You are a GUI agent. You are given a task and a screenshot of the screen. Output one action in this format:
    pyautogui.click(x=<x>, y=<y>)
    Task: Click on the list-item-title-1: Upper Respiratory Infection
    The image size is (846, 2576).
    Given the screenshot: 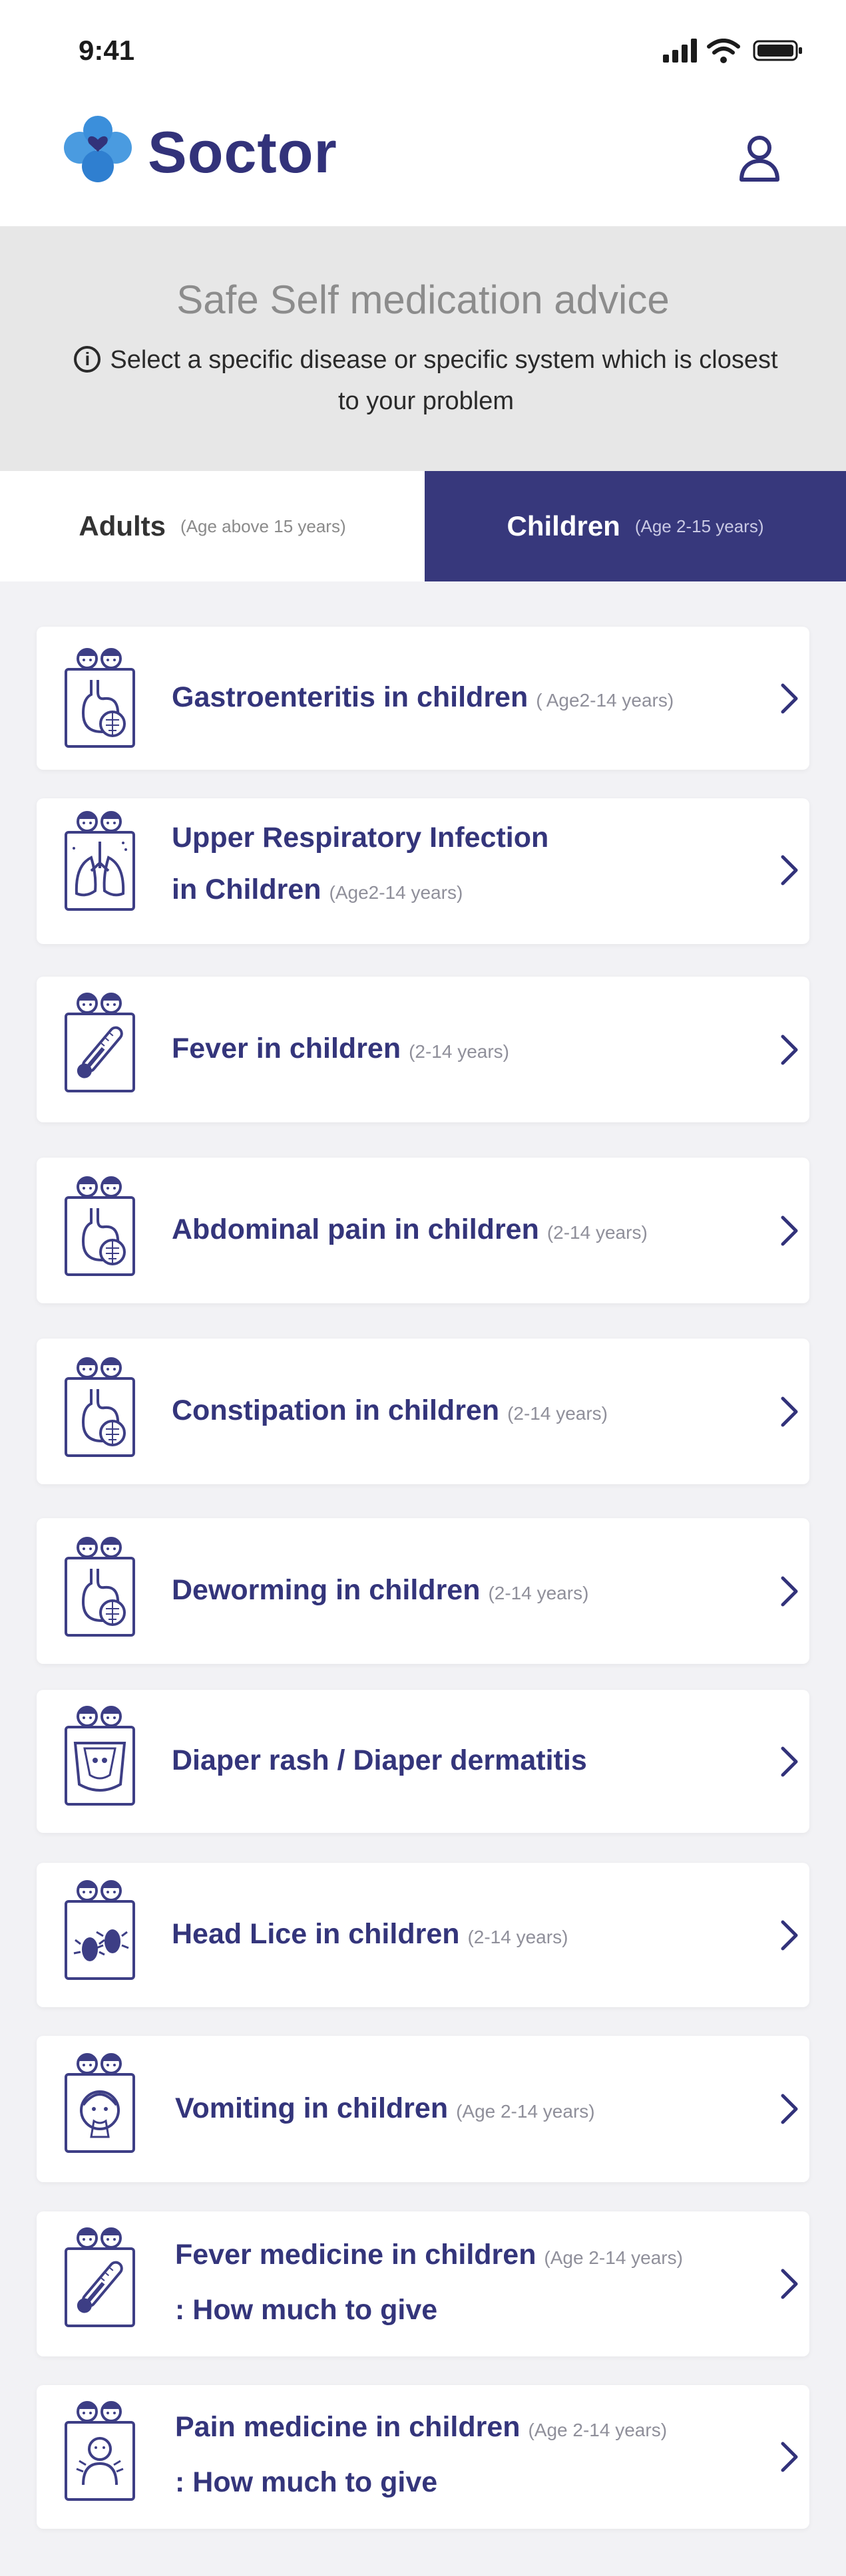 What is the action you would take?
    pyautogui.click(x=360, y=838)
    